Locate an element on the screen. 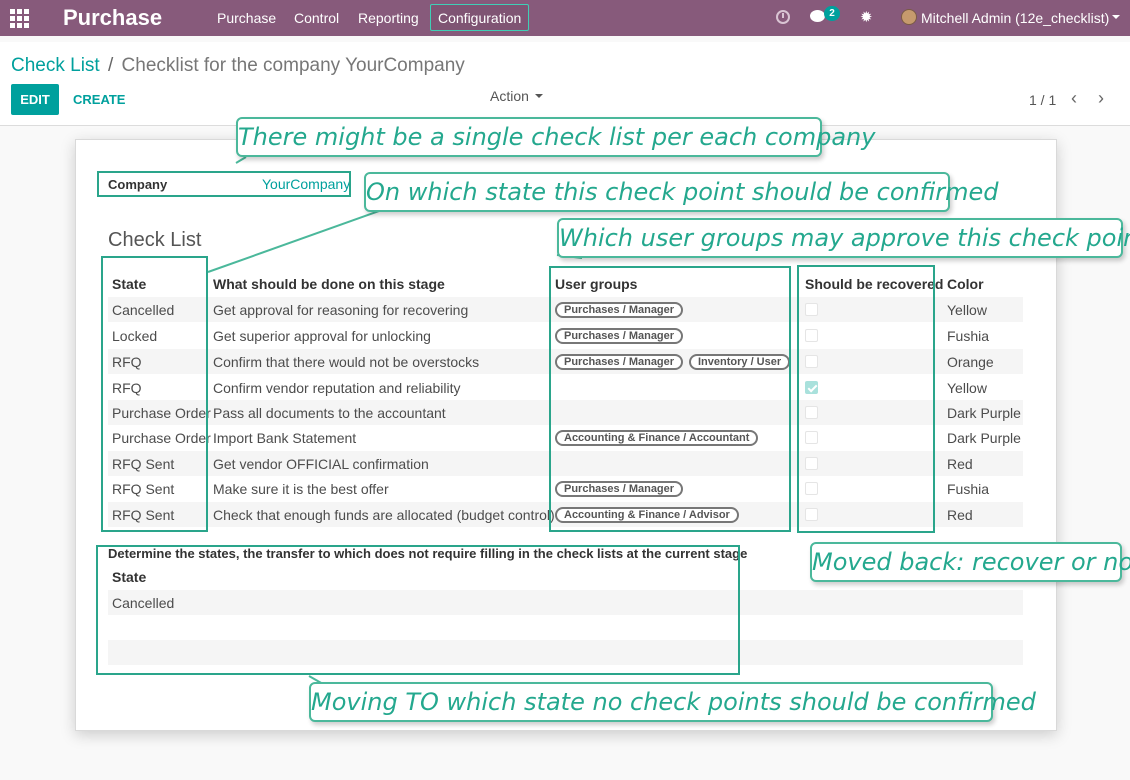 This screenshot has height=780, width=1130. row-what: Get vendor OFFICIAL confirmation is located at coordinates (321, 464).